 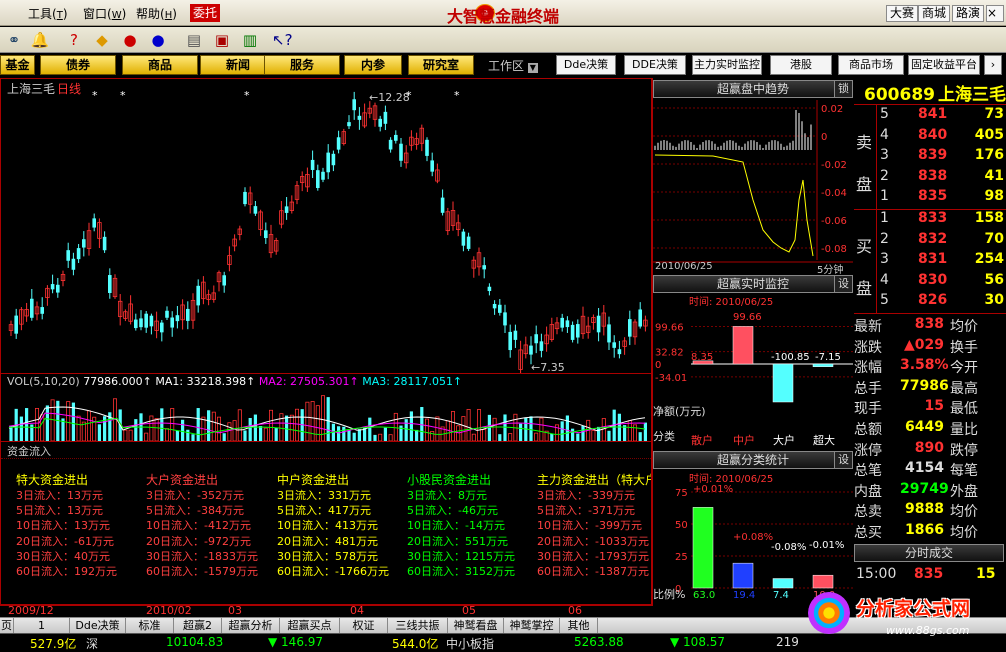 What do you see at coordinates (934, 406) in the screenshot?
I see `stat-value: 15` at bounding box center [934, 406].